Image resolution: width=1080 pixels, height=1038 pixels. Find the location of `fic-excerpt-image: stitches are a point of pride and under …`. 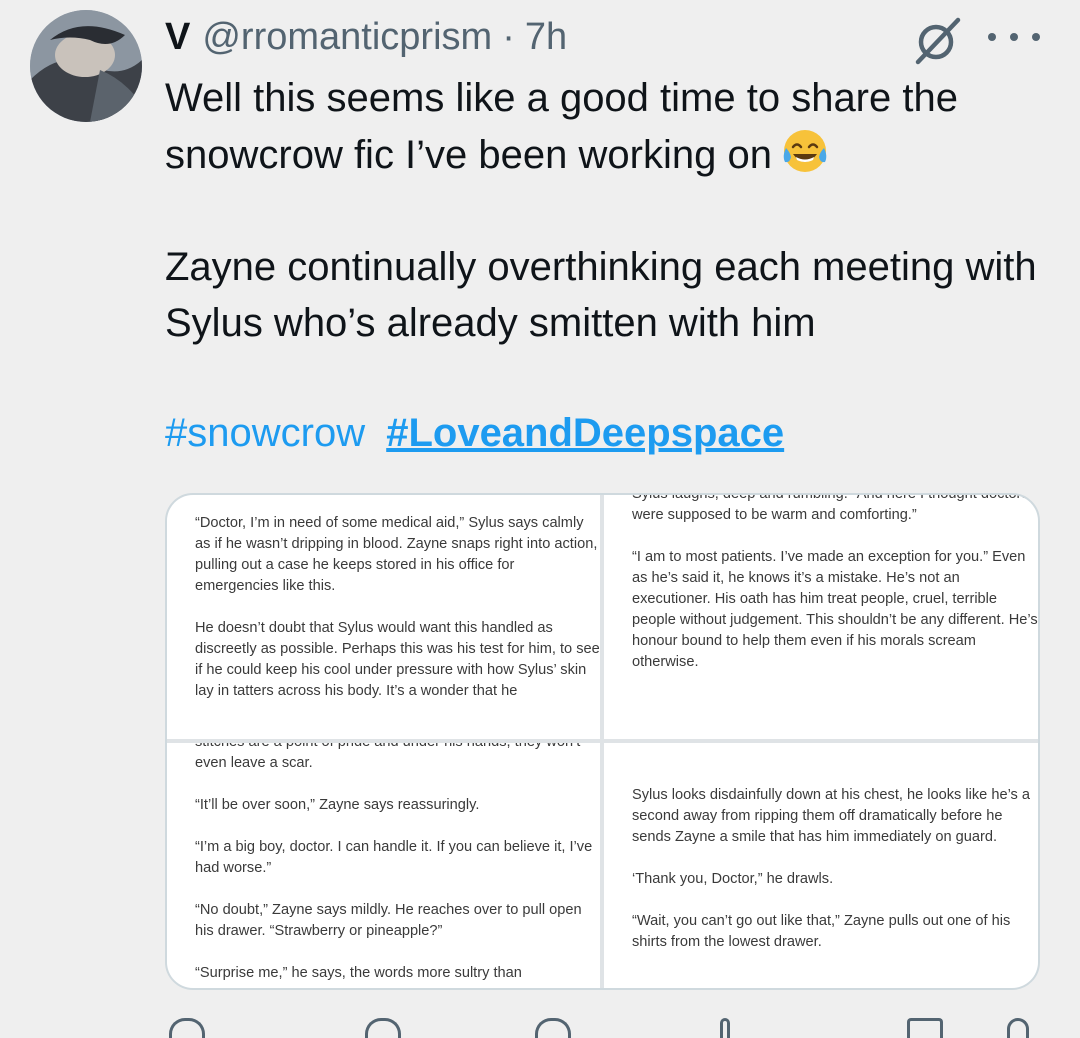

fic-excerpt-image: stitches are a point of pride and under … is located at coordinates (383, 865).